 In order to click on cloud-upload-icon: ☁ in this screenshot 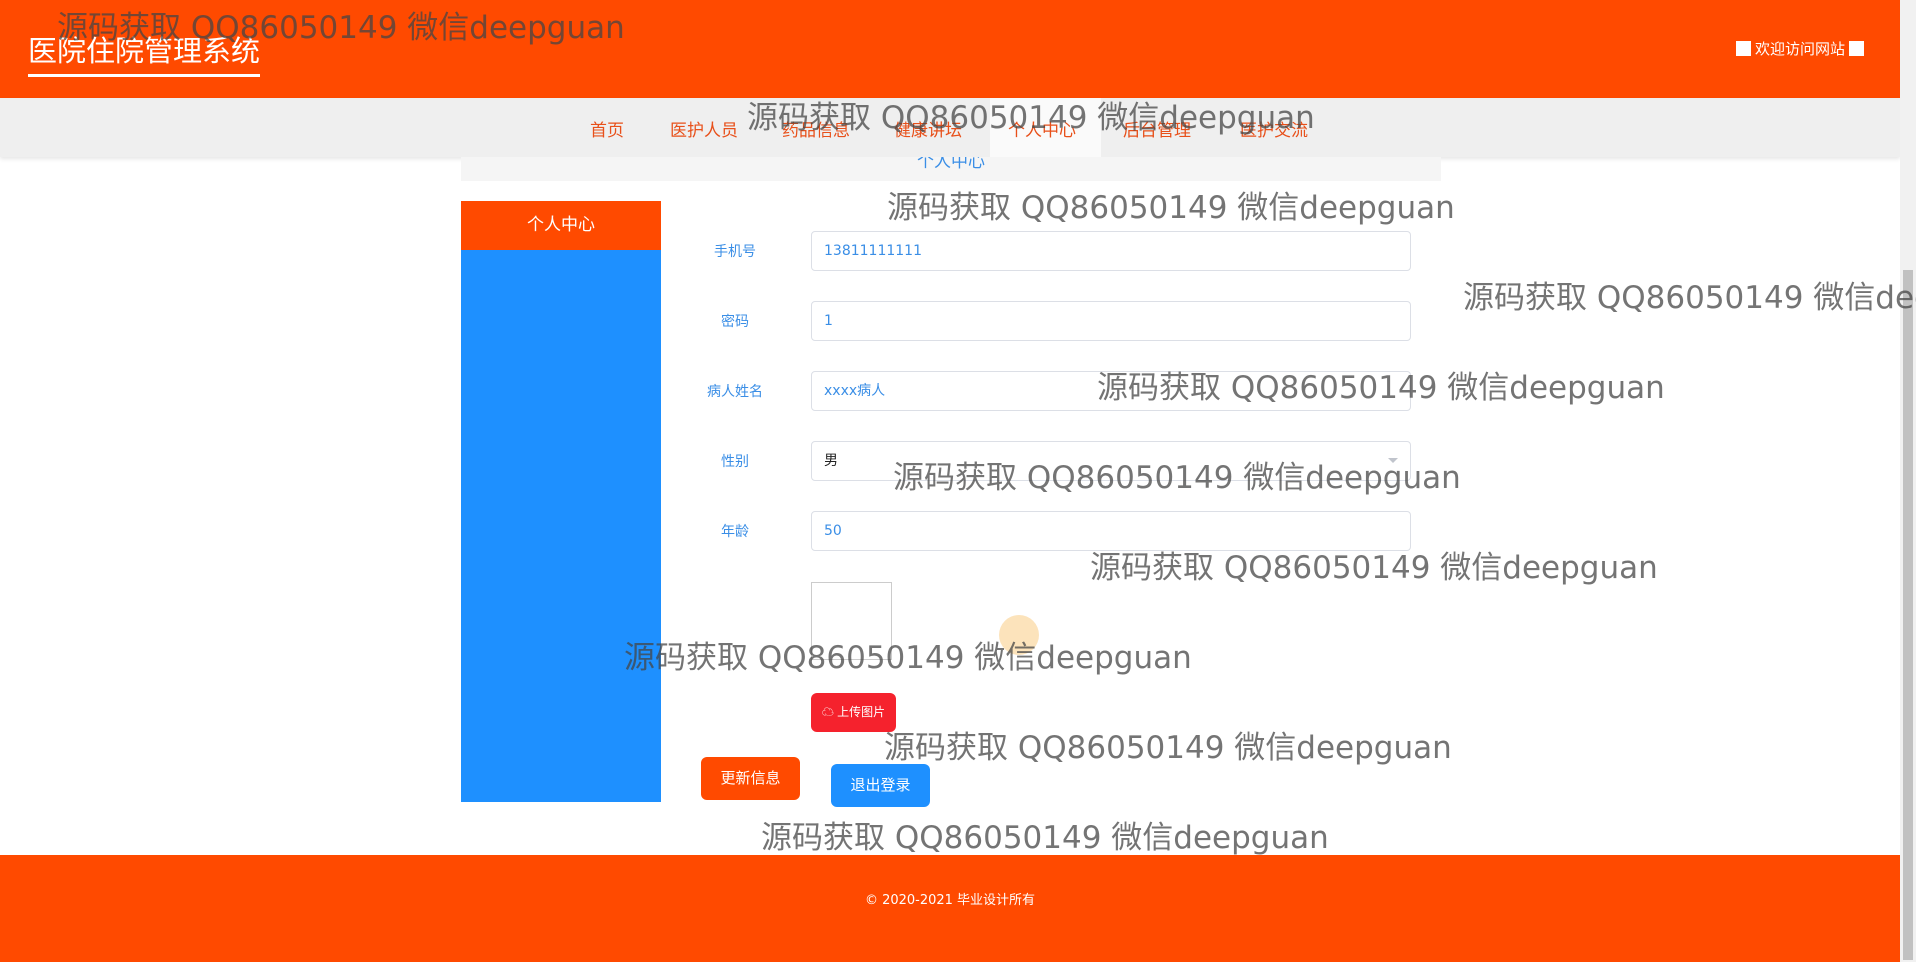, I will do `click(829, 712)`.